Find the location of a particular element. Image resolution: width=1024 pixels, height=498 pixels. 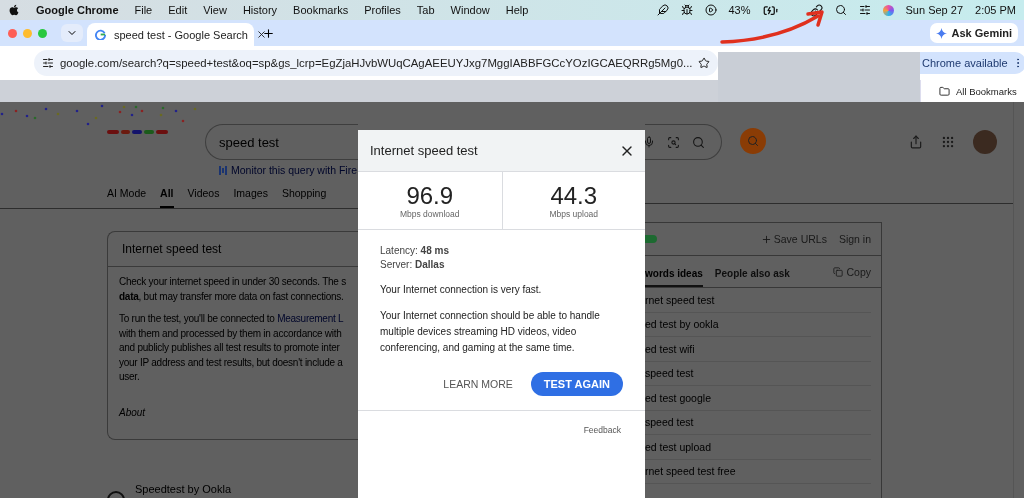

measurement-link: Measurement L is located at coordinates (310, 318).